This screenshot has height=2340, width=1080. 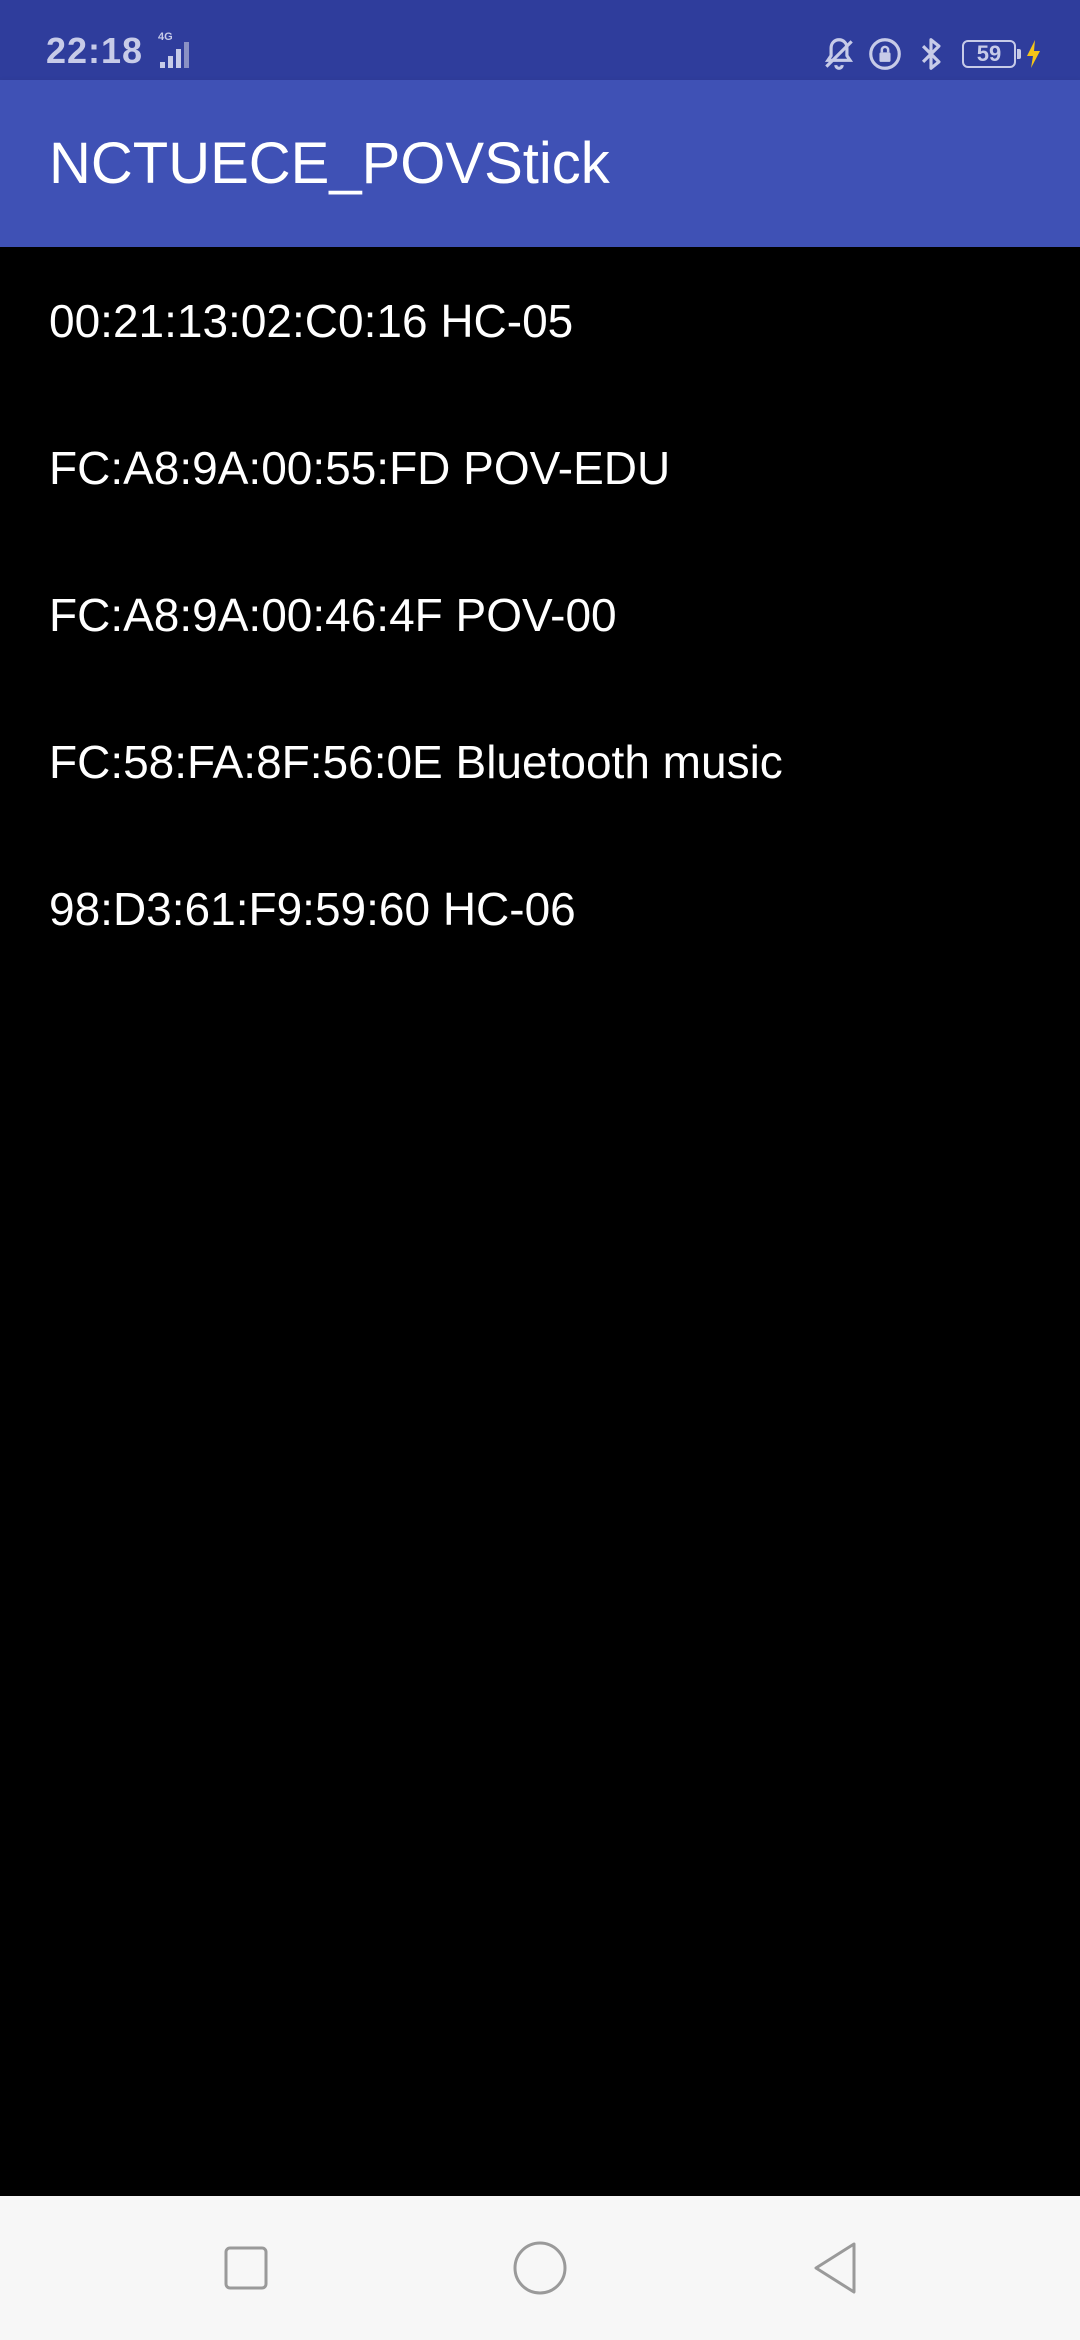 What do you see at coordinates (540, 908) in the screenshot?
I see `device-item: 98:D3:61:F9:59:60 HC-06` at bounding box center [540, 908].